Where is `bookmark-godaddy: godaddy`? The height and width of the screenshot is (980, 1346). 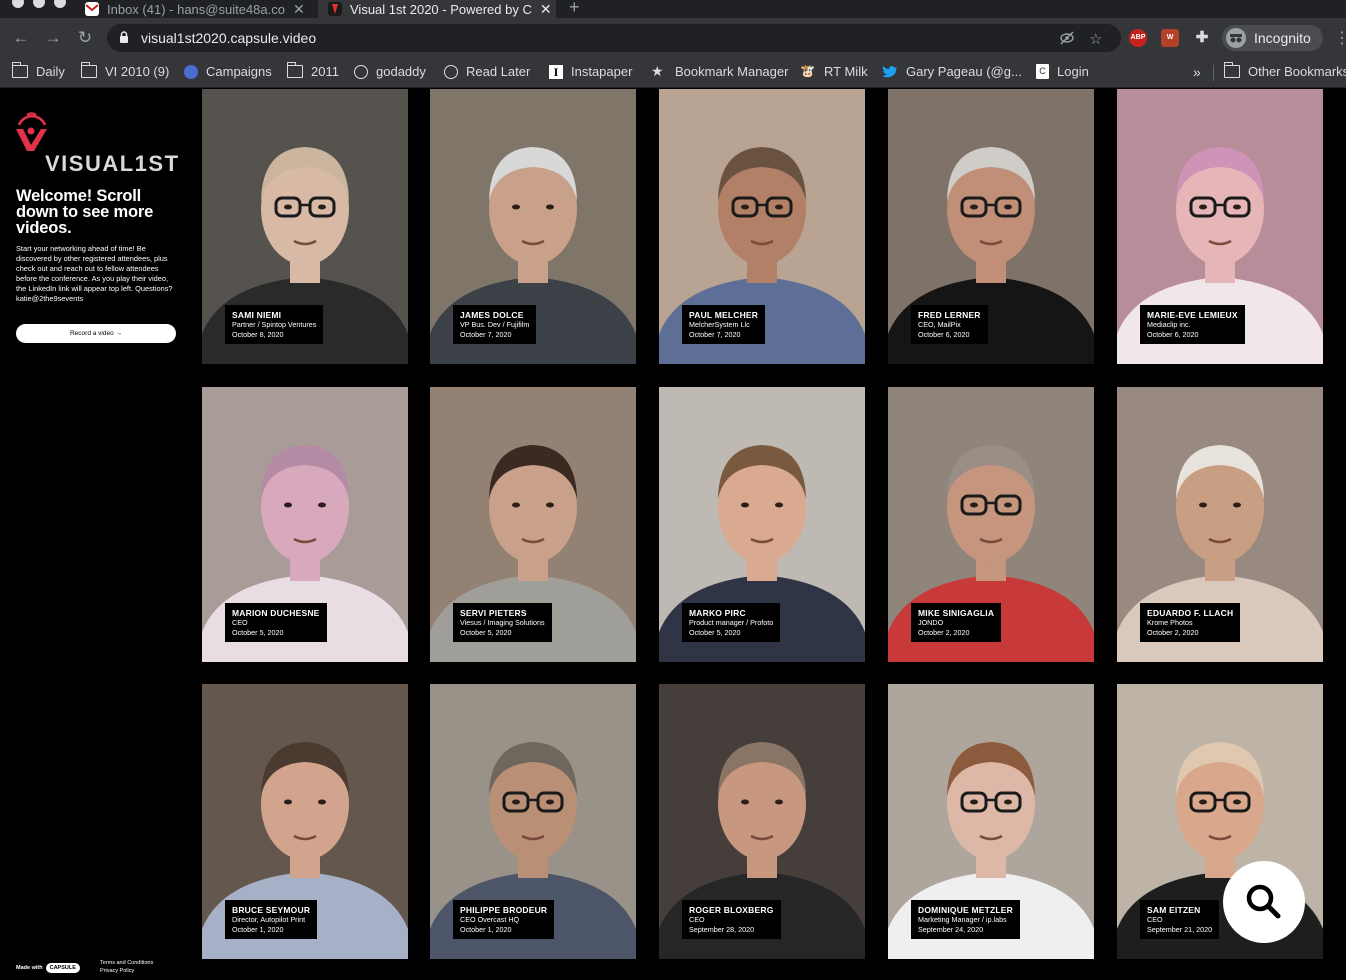
bookmark-godaddy: godaddy is located at coordinates (390, 71).